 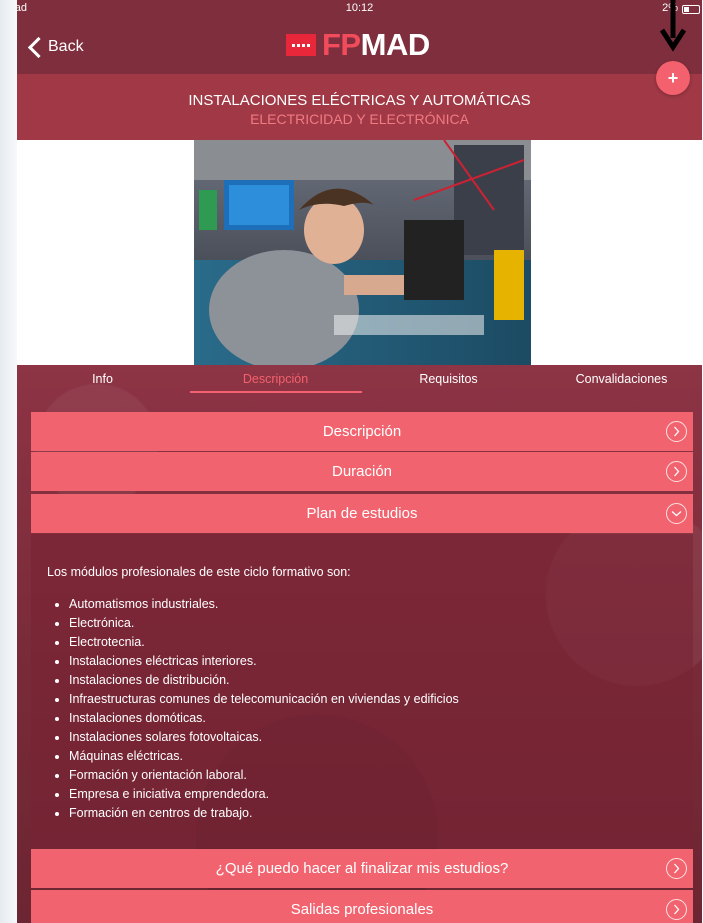 I want to click on tab-requisitos: Requisitos, so click(x=448, y=379).